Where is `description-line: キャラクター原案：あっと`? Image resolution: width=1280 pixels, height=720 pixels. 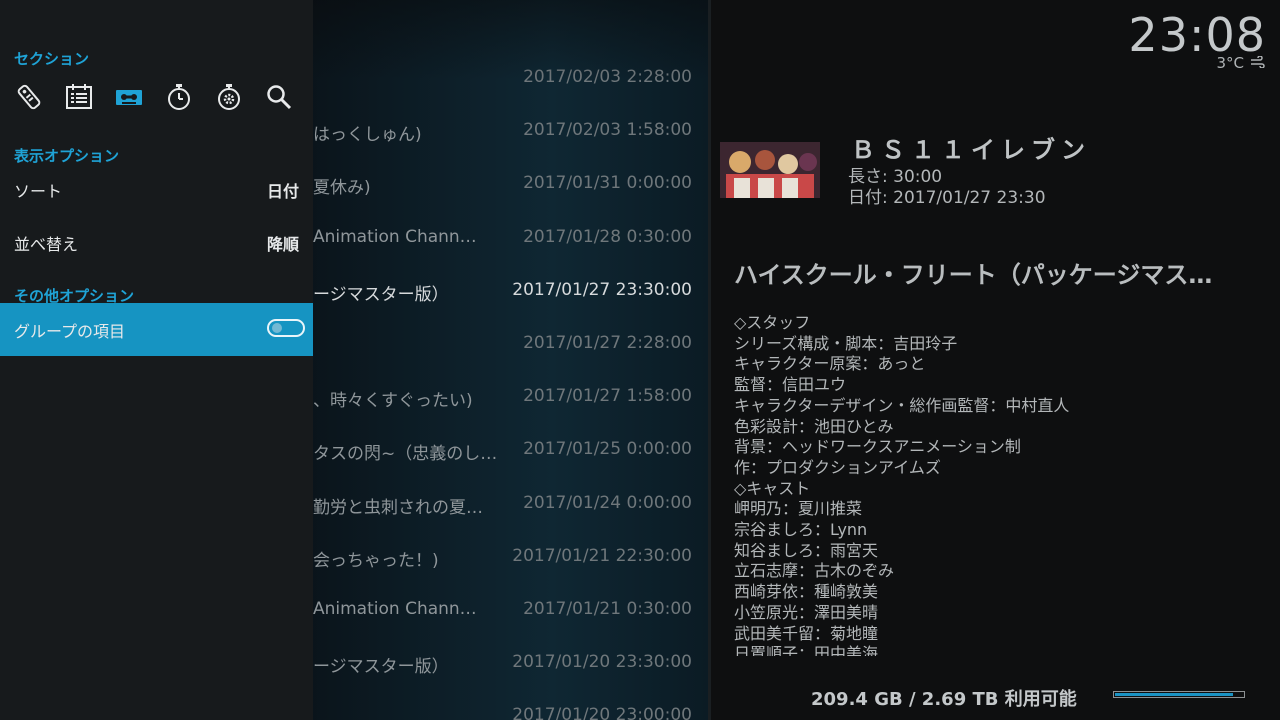 description-line: キャラクター原案：あっと is located at coordinates (830, 364).